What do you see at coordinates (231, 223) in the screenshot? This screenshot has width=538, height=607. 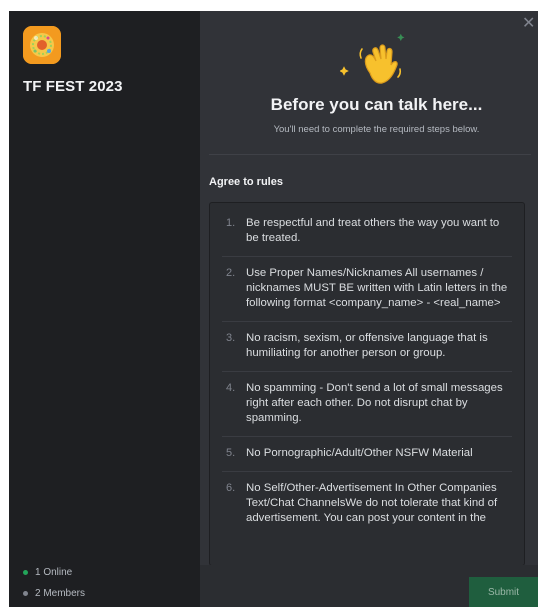 I see `rule-number: 1.` at bounding box center [231, 223].